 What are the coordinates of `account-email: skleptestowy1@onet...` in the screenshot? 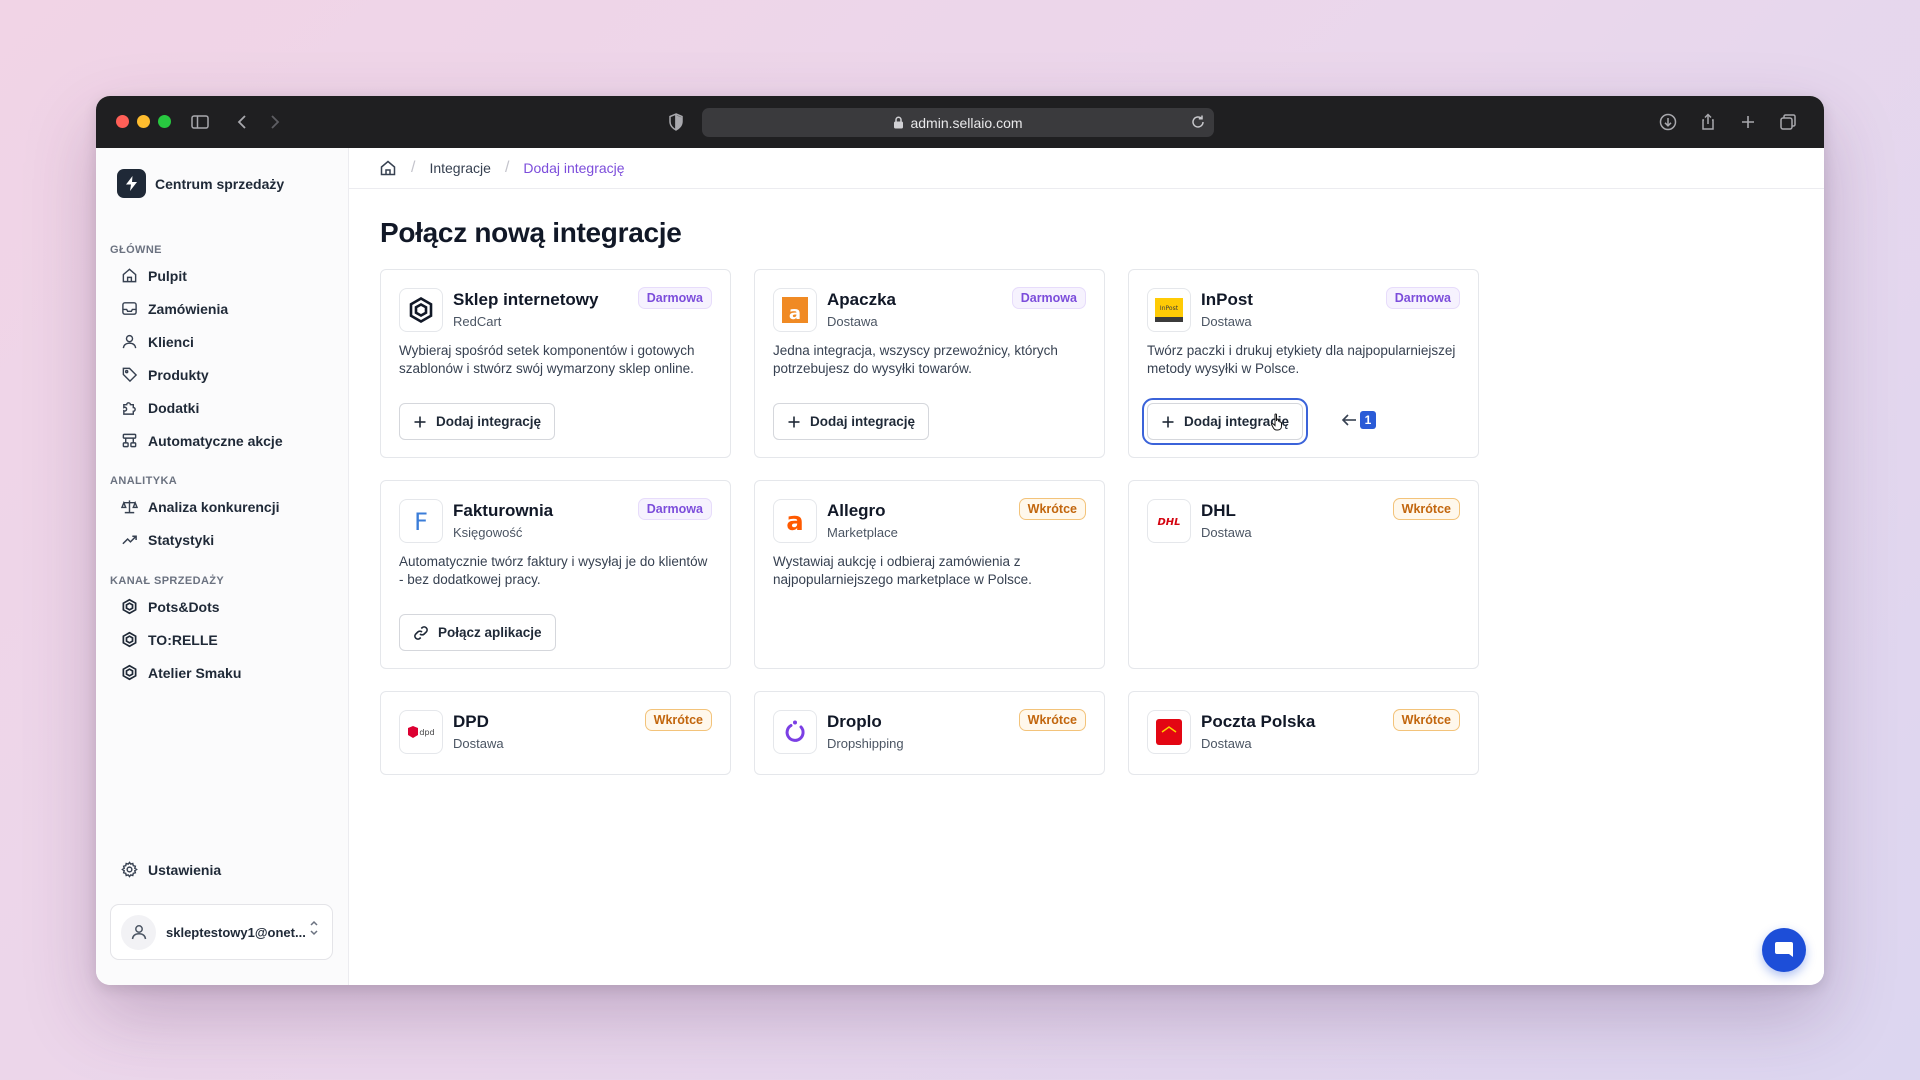 It's located at (236, 932).